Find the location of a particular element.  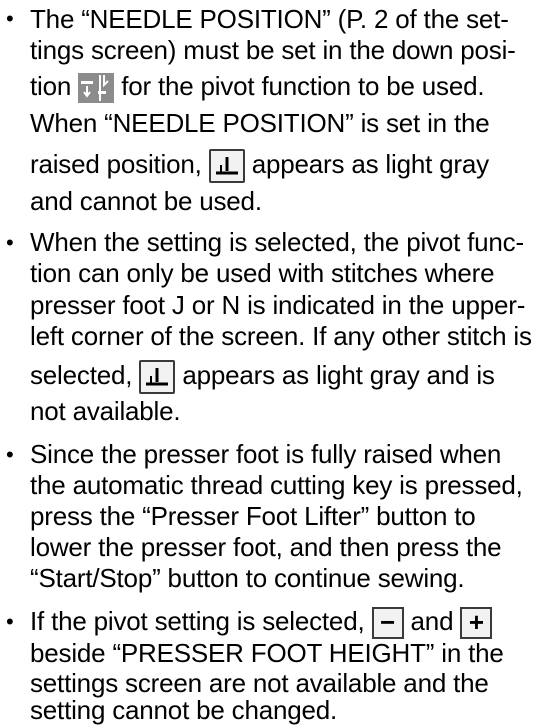

text-segment: raised position, is located at coordinates (116, 164).